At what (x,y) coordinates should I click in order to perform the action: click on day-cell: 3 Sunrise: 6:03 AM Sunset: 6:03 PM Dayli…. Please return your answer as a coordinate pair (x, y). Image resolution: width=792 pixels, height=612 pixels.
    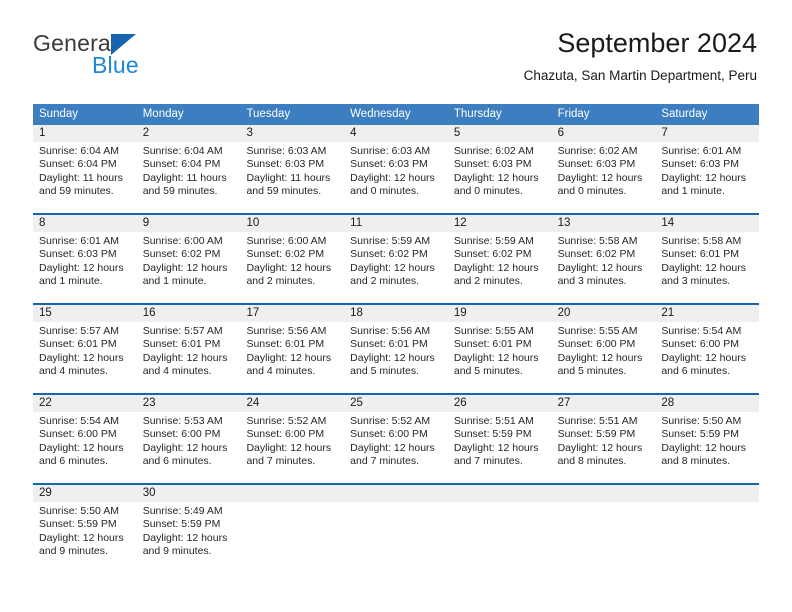
    Looking at the image, I should click on (292, 169).